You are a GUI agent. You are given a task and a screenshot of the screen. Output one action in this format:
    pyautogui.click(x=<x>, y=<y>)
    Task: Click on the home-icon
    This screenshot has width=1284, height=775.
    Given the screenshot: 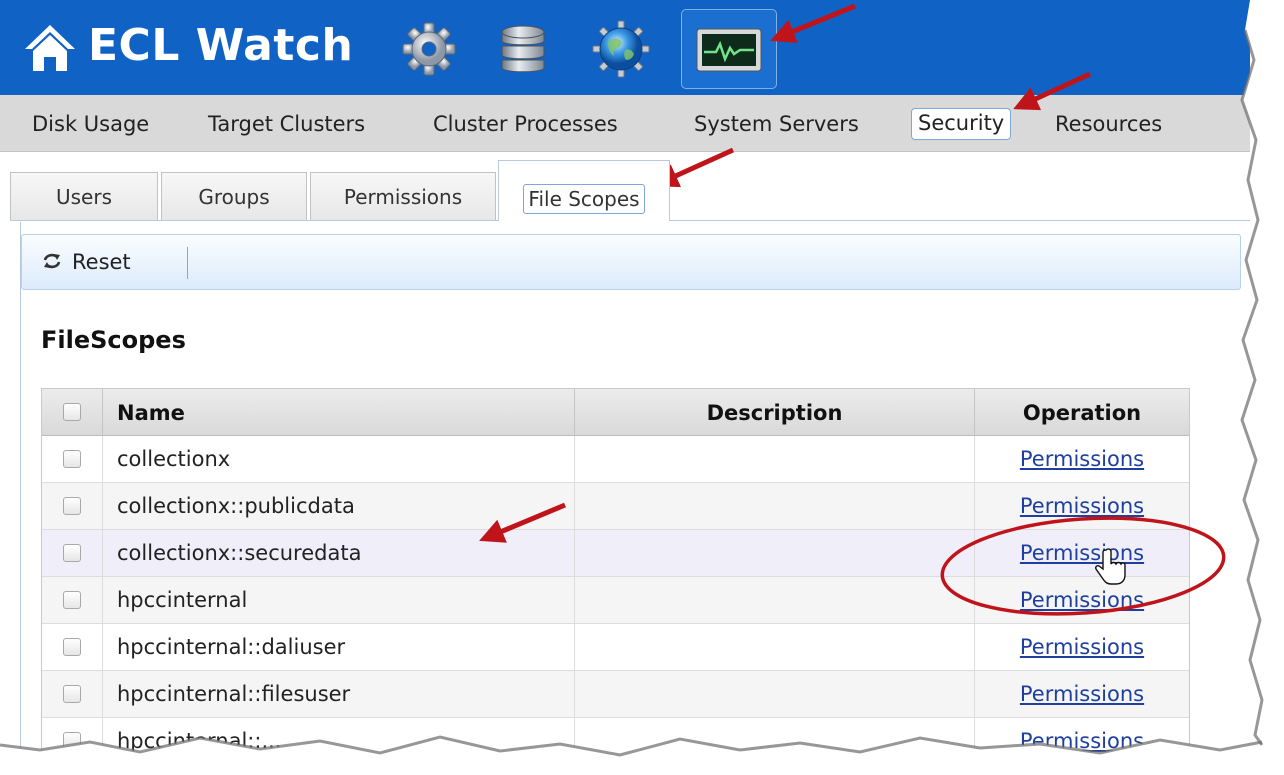 What is the action you would take?
    pyautogui.click(x=50, y=48)
    